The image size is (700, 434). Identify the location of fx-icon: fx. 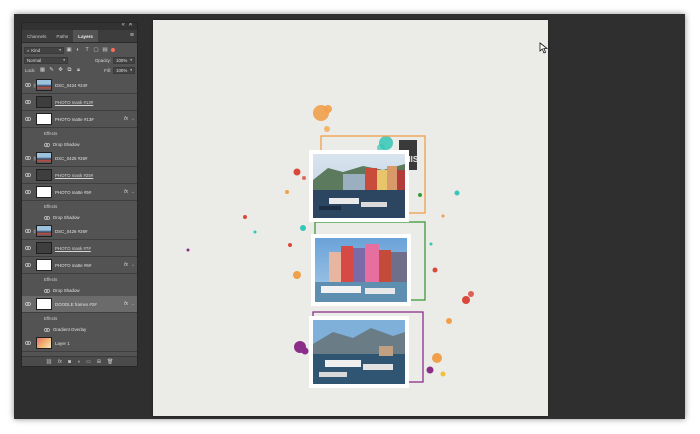
(60, 362).